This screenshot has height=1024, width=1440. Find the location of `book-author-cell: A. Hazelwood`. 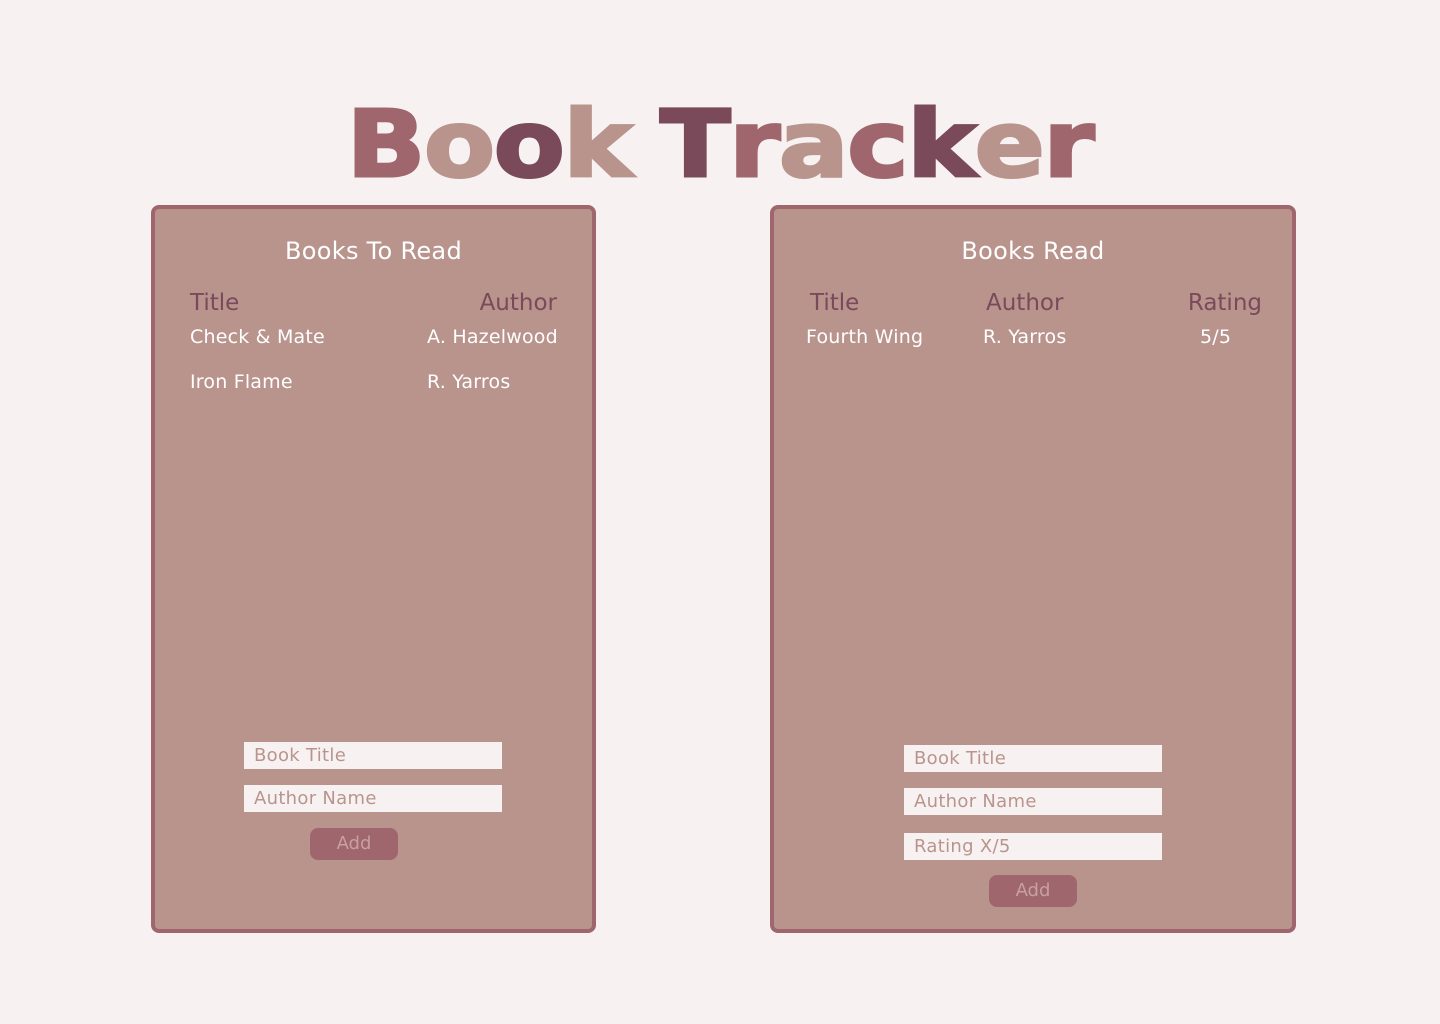

book-author-cell: A. Hazelwood is located at coordinates (492, 337).